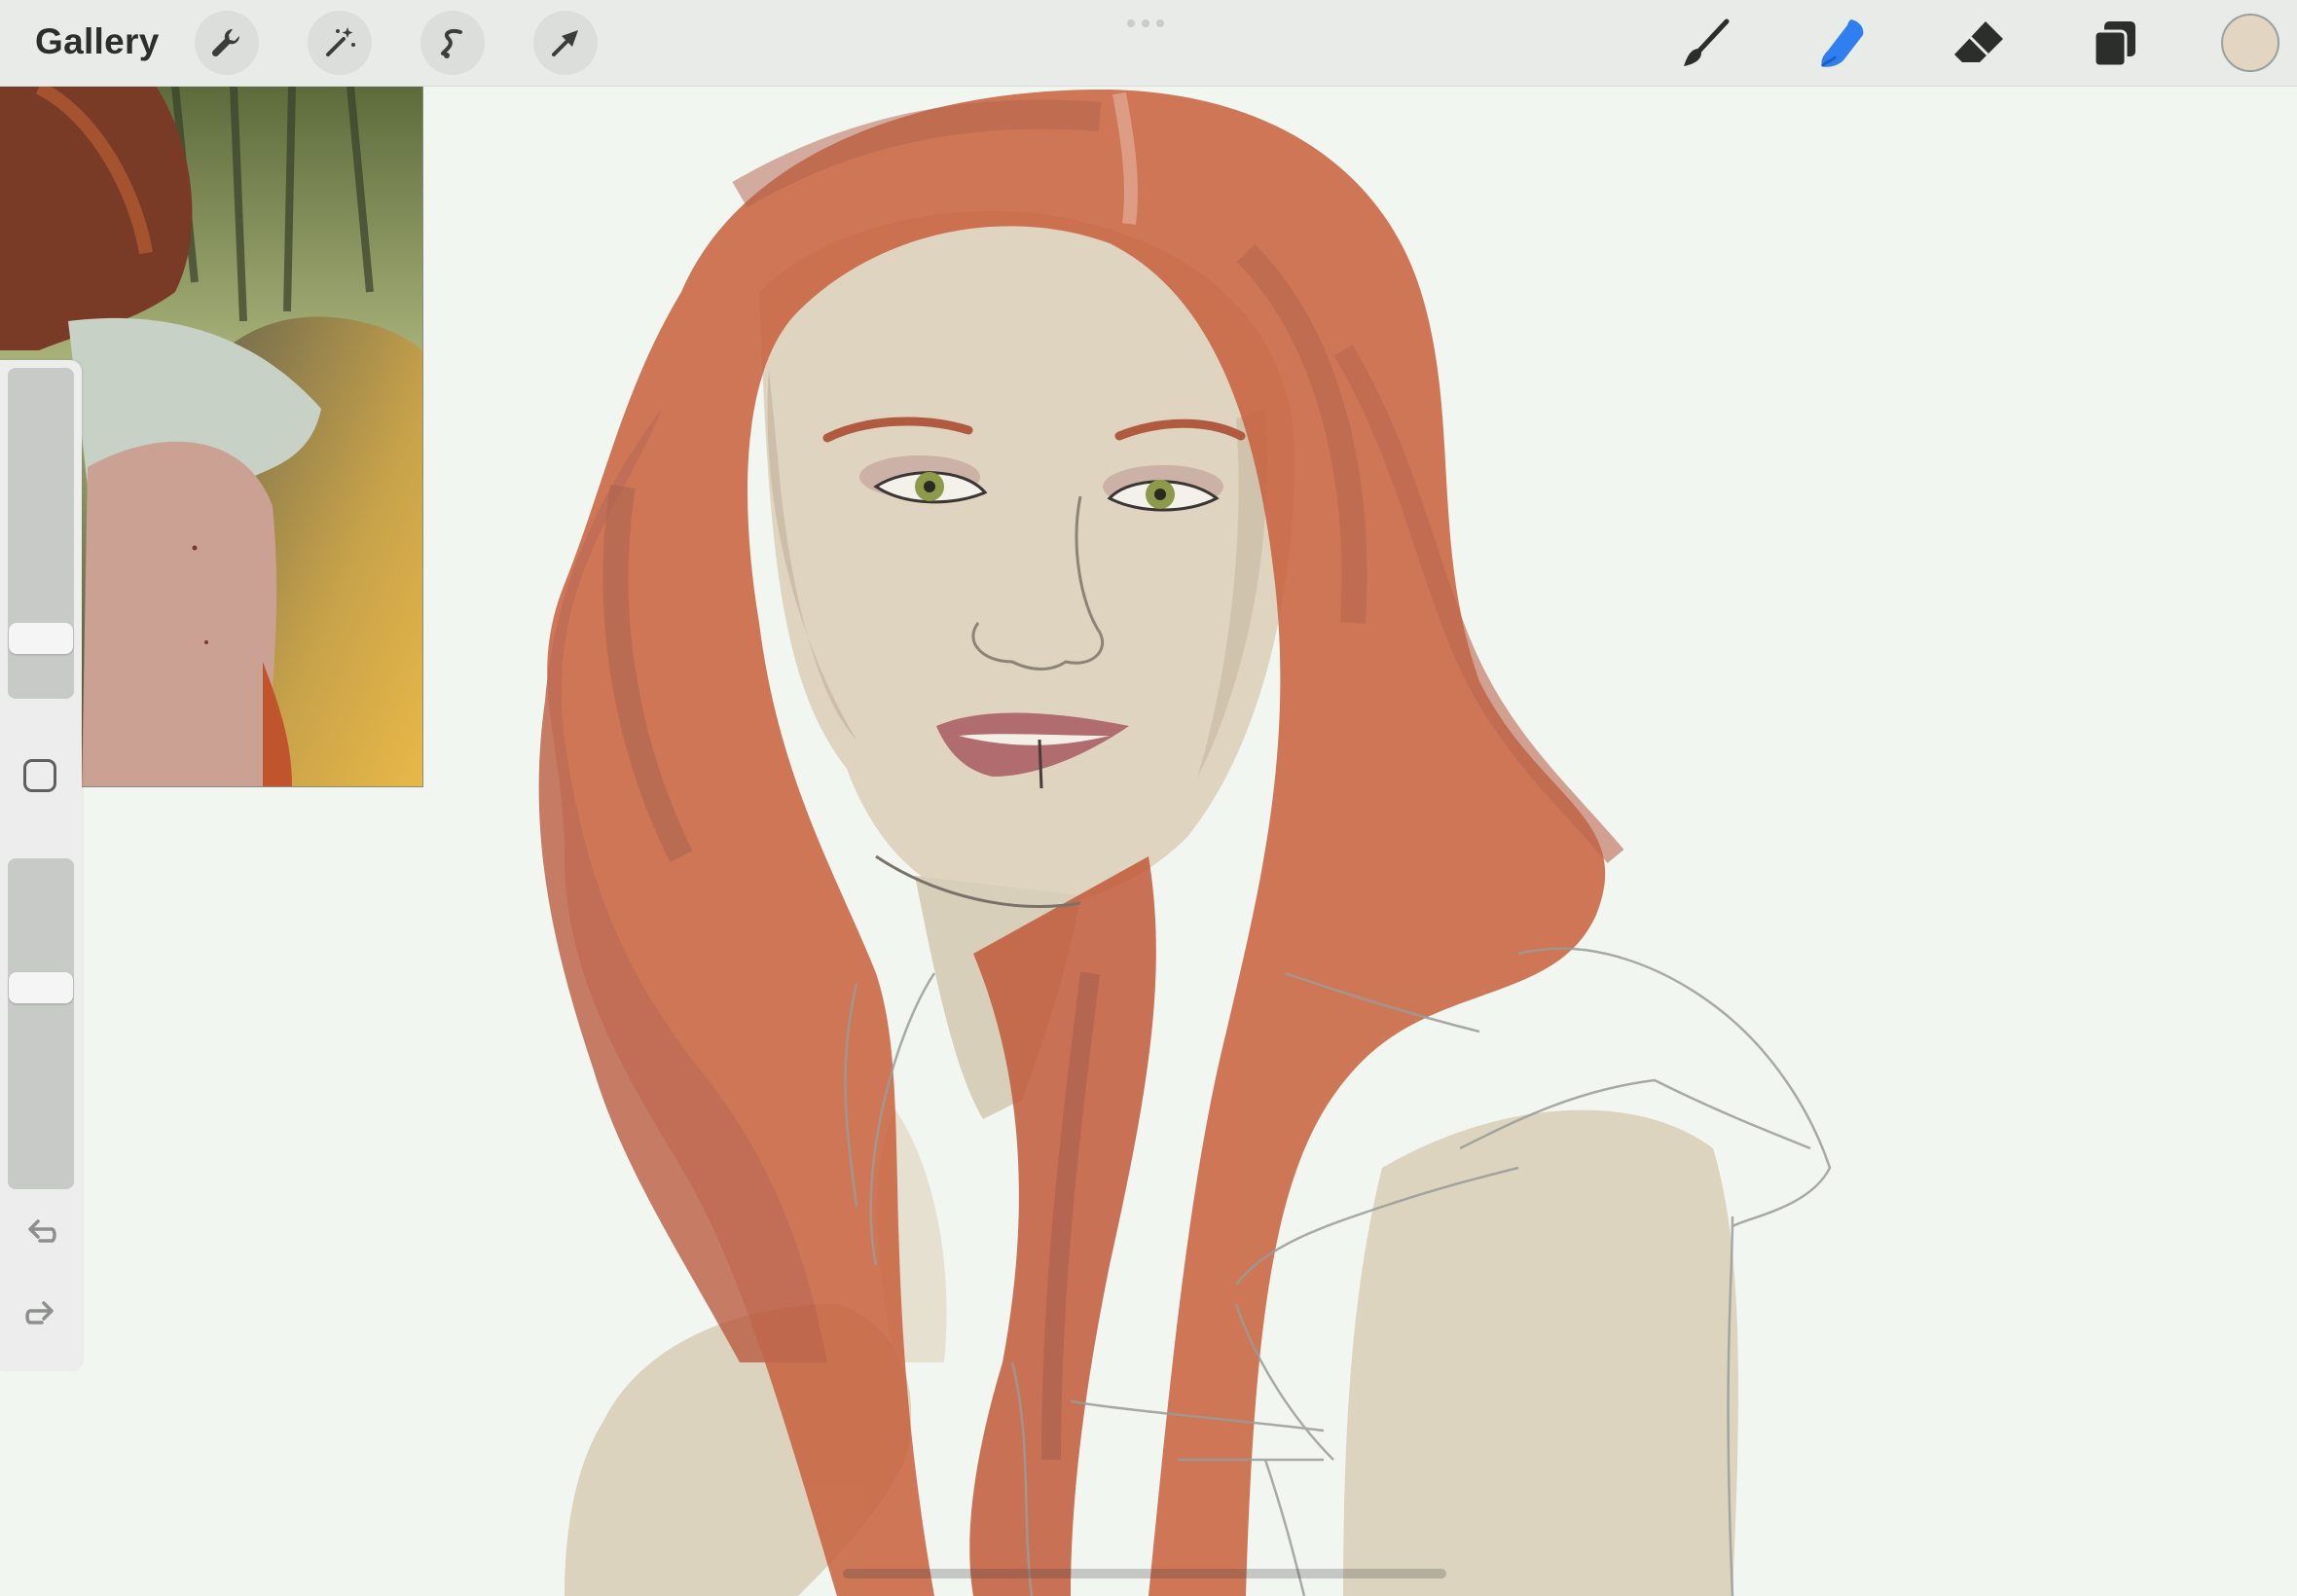 The height and width of the screenshot is (1596, 2297). What do you see at coordinates (1148, 43) in the screenshot?
I see `top-toolbar: Gallery` at bounding box center [1148, 43].